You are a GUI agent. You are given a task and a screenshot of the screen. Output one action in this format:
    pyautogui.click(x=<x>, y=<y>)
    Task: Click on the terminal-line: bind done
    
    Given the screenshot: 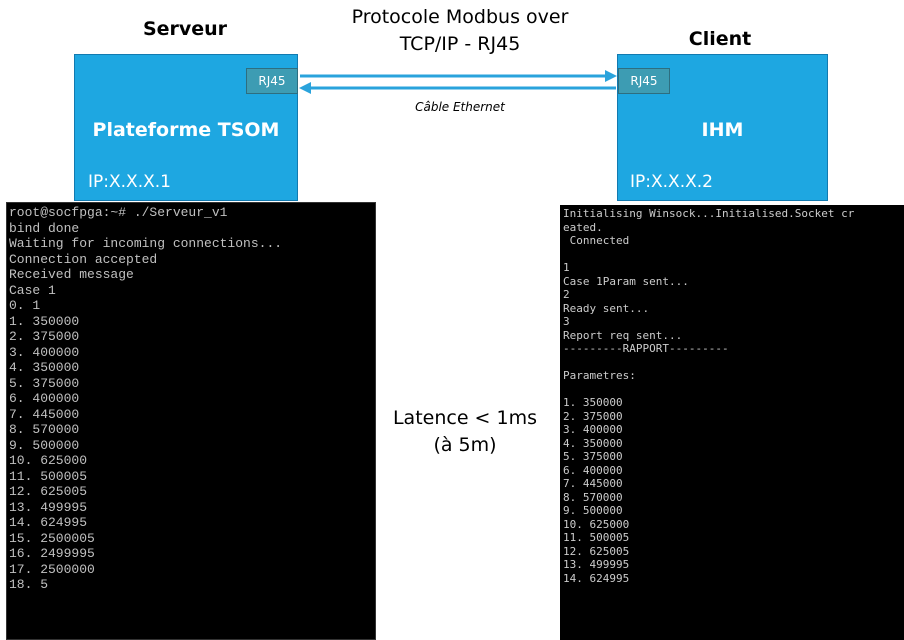 What is the action you would take?
    pyautogui.click(x=44, y=228)
    